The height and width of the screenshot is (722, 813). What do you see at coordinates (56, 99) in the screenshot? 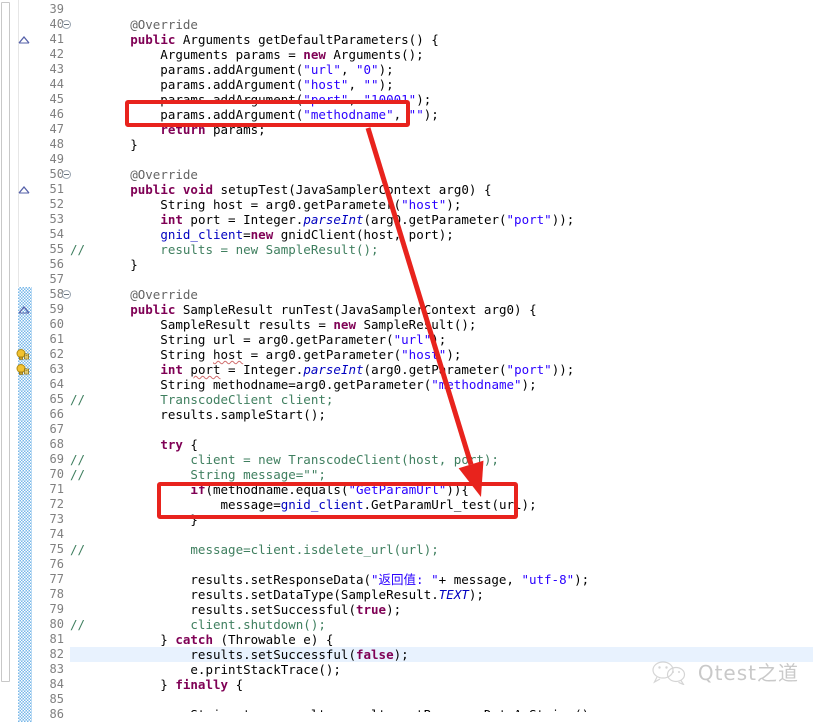
I see `line-number: 45` at bounding box center [56, 99].